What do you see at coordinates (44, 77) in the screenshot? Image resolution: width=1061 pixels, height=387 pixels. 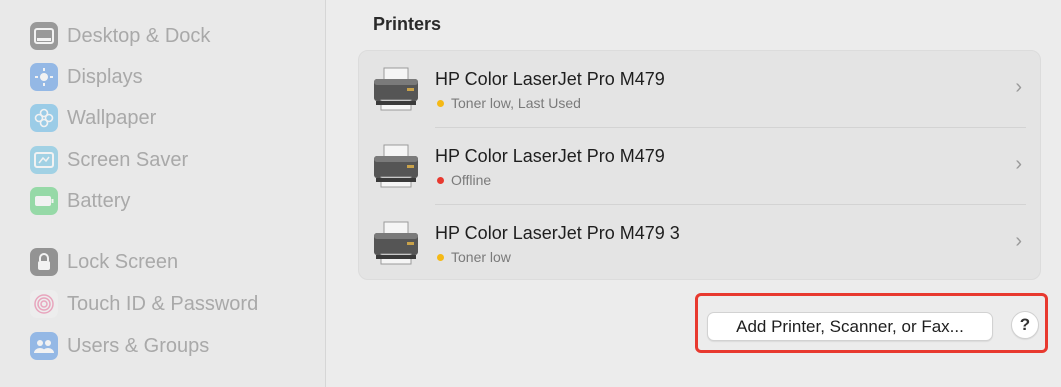 I see `displays-icon` at bounding box center [44, 77].